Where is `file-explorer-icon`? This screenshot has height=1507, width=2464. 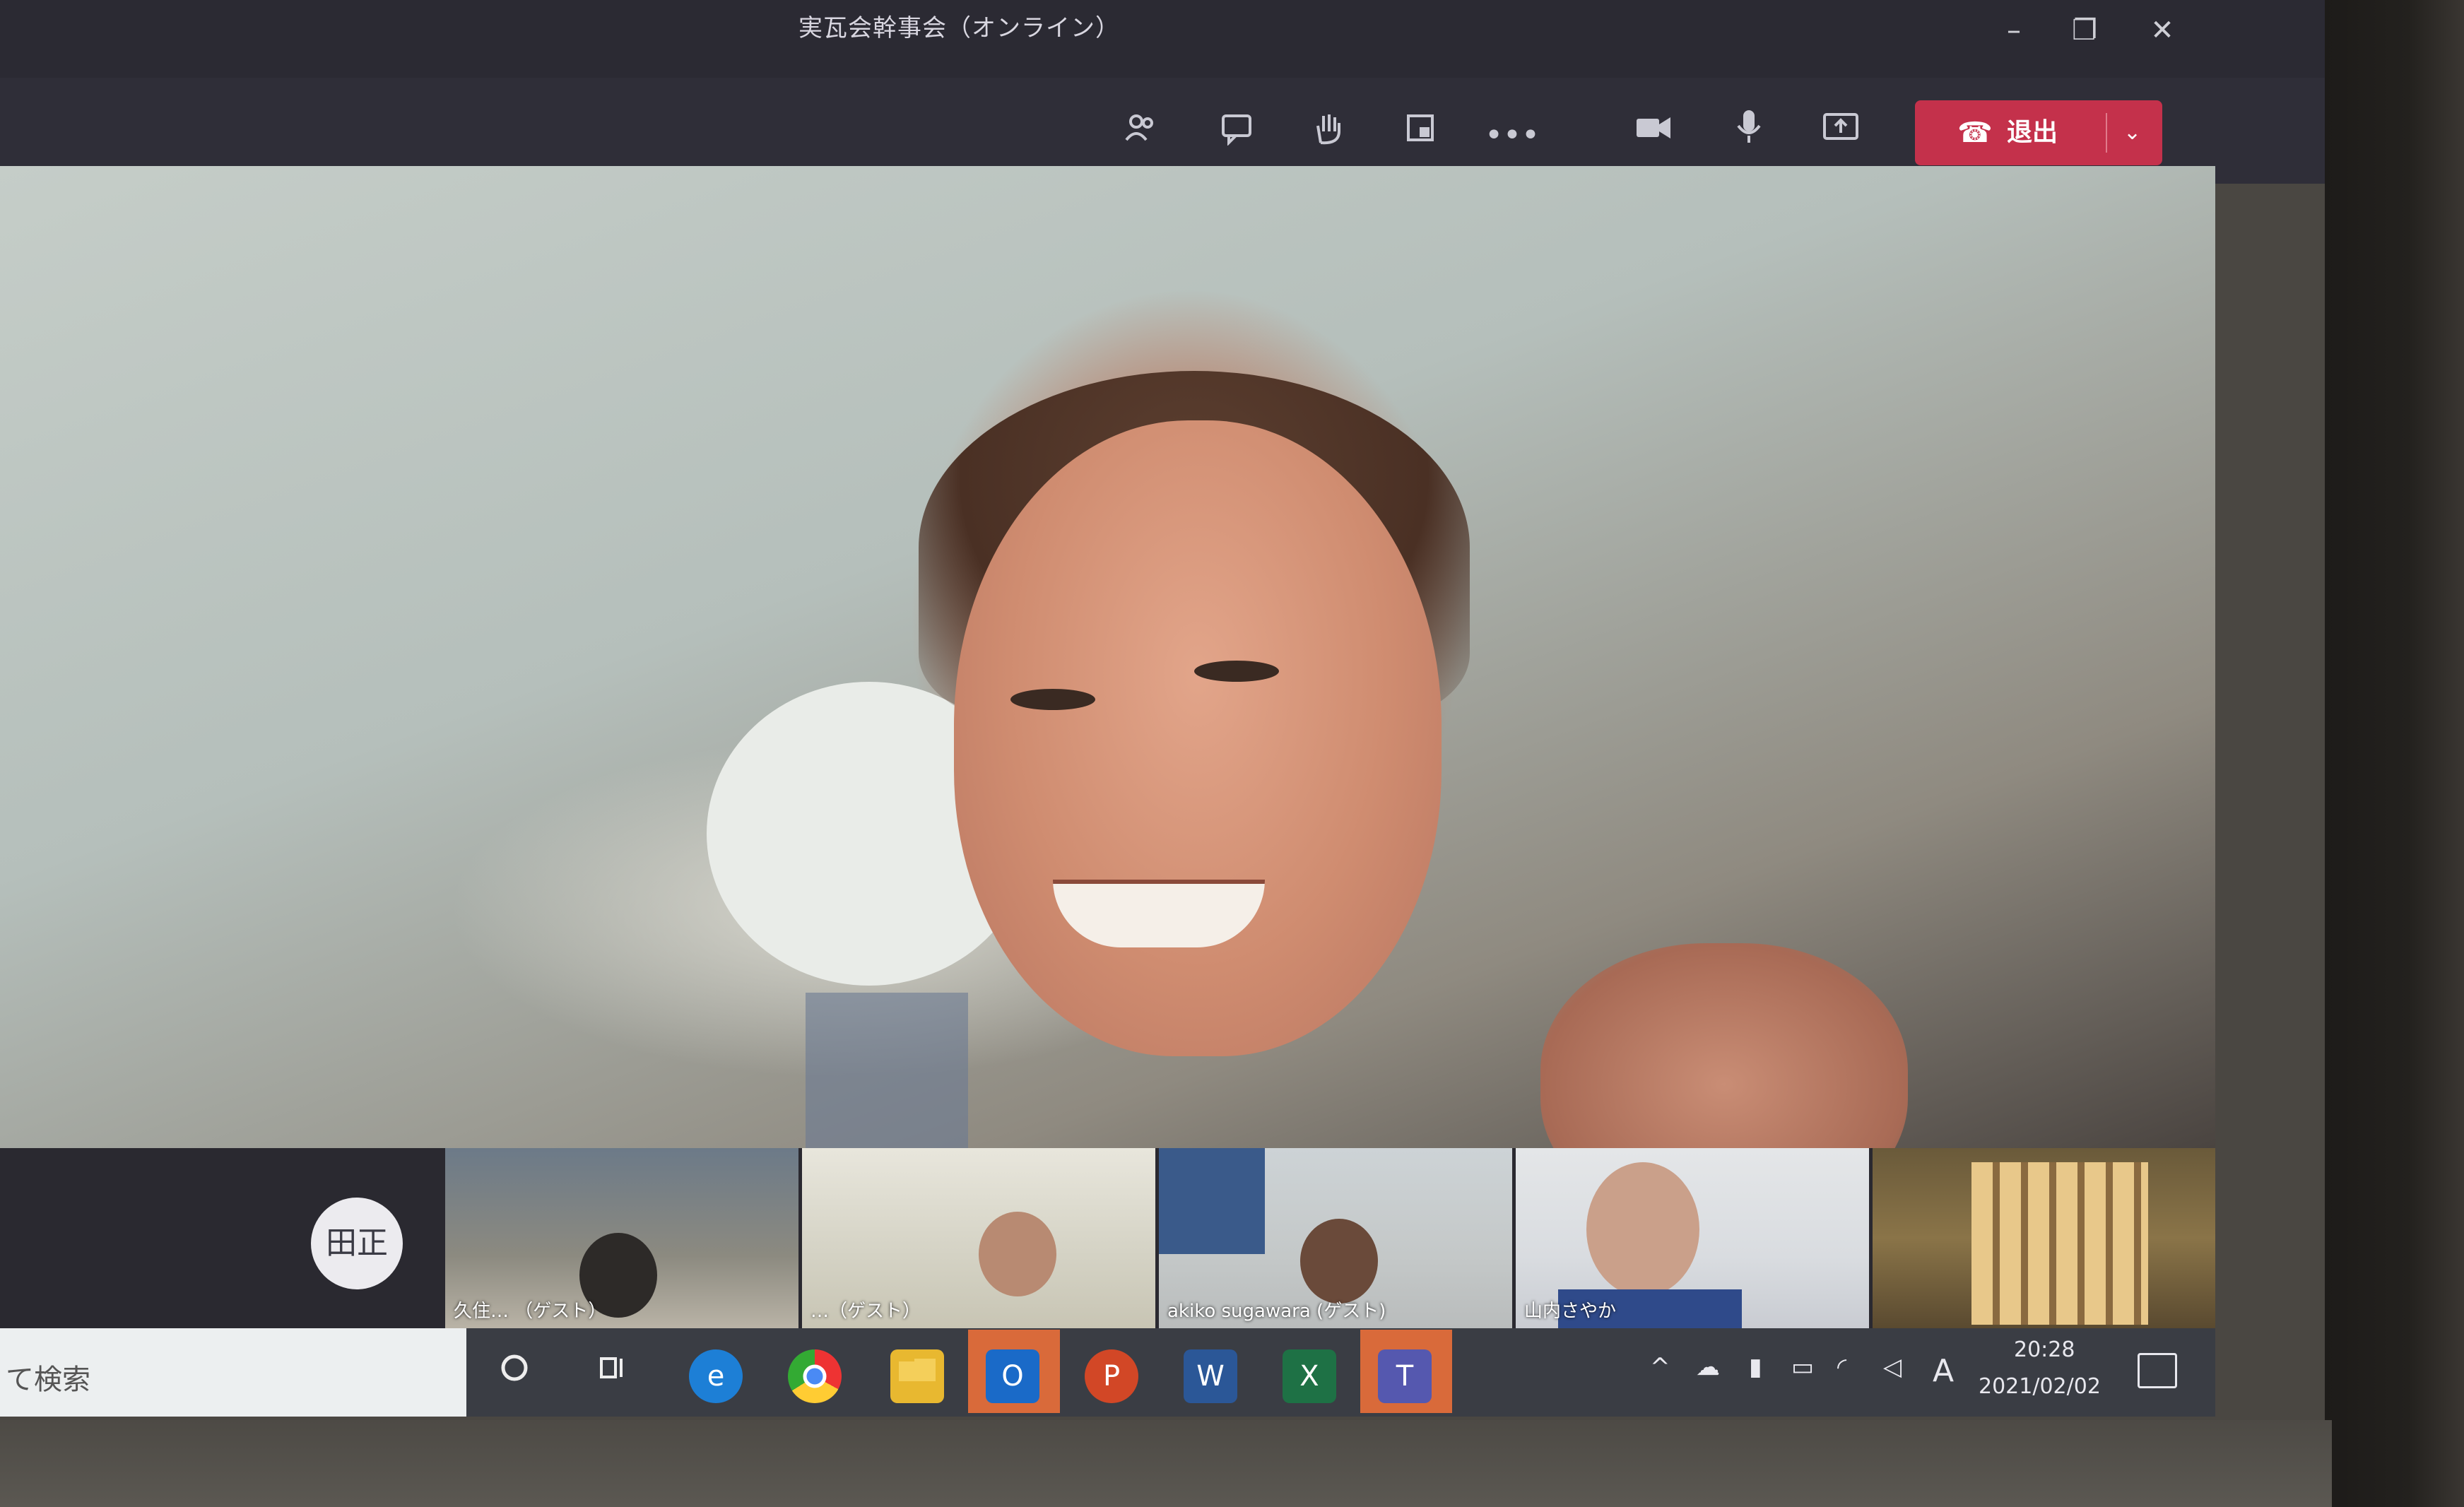 file-explorer-icon is located at coordinates (917, 1376).